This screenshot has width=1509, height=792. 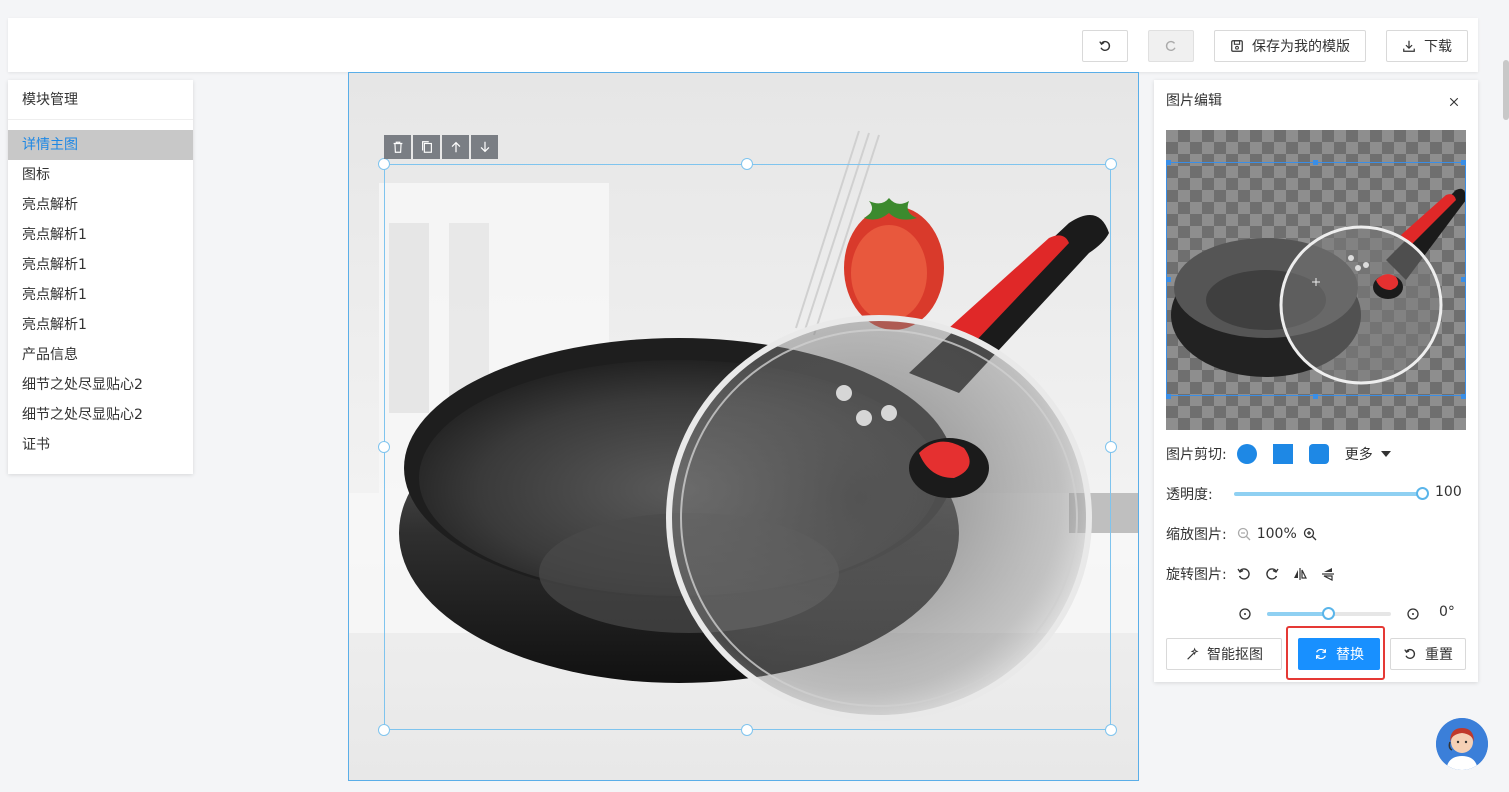 I want to click on crop-more-dropdown: 更多, so click(x=1368, y=454).